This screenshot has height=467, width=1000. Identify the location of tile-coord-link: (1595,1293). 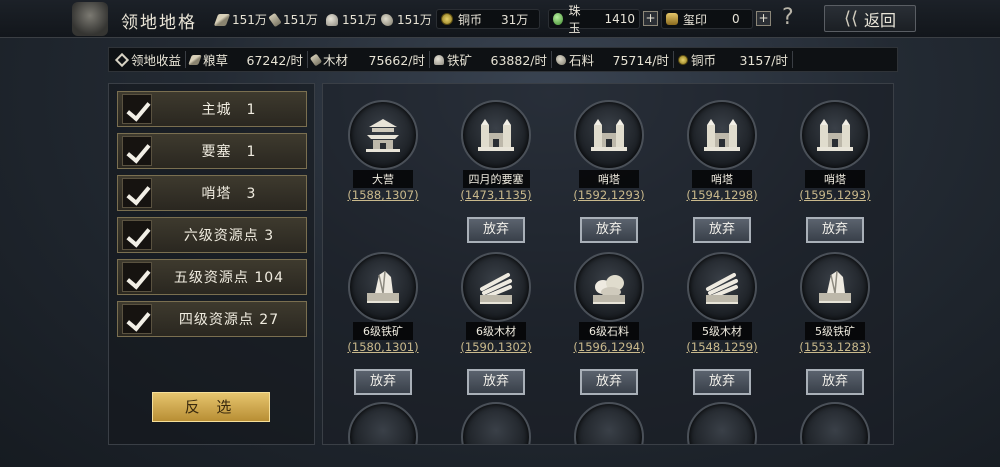
(835, 195).